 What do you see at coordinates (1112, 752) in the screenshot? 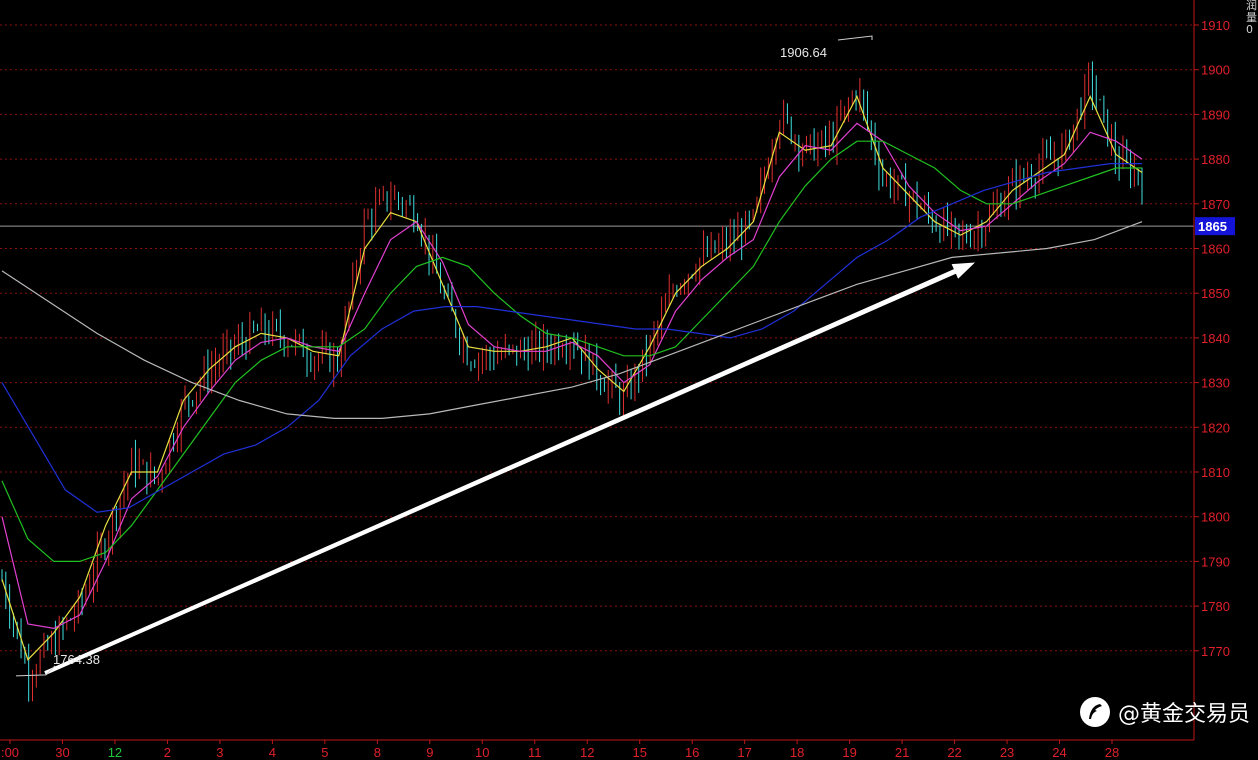
I see `x-tick-label: 28` at bounding box center [1112, 752].